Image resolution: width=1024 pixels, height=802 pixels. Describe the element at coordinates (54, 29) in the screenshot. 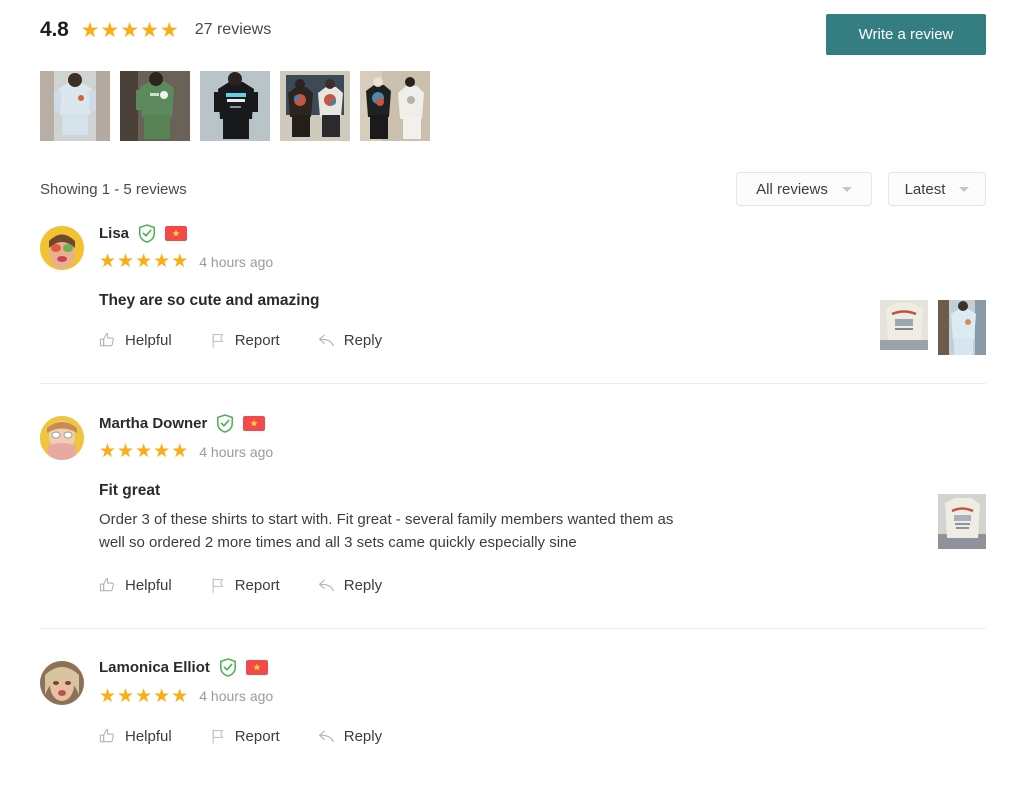

I see `rating-score: 4.8` at that location.